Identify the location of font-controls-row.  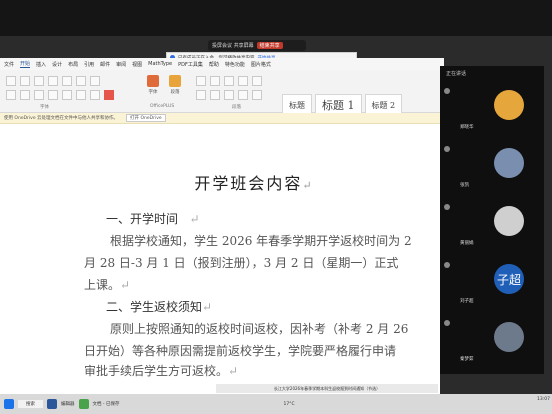
(53, 81).